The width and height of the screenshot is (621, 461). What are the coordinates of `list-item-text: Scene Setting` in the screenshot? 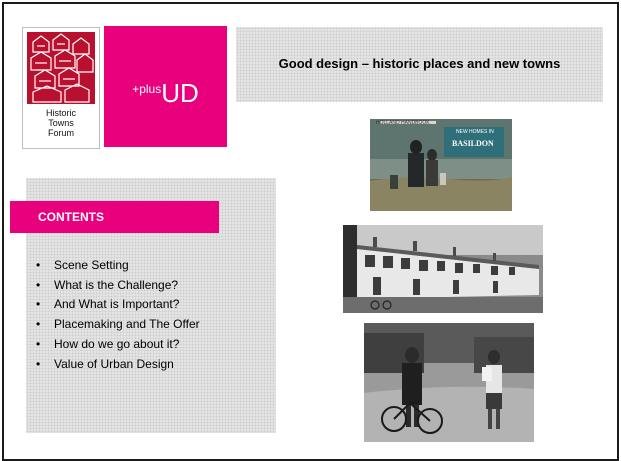 It's located at (91, 265).